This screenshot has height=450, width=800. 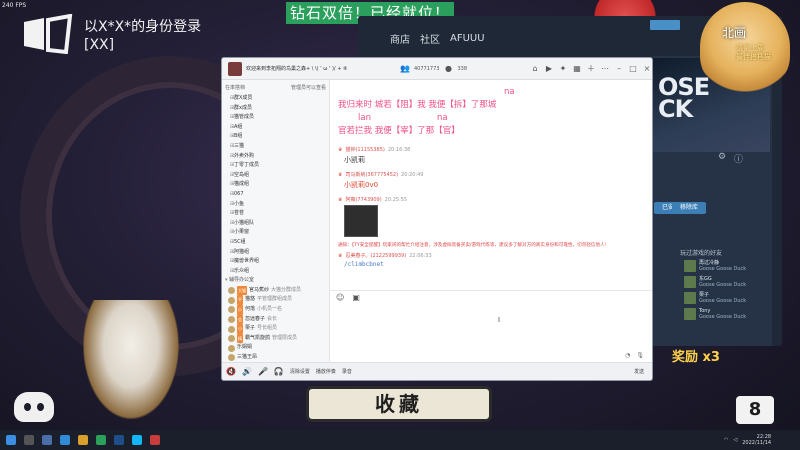 What do you see at coordinates (279, 185) in the screenshot?
I see `subgroup-item: ⊞猫成组` at bounding box center [279, 185].